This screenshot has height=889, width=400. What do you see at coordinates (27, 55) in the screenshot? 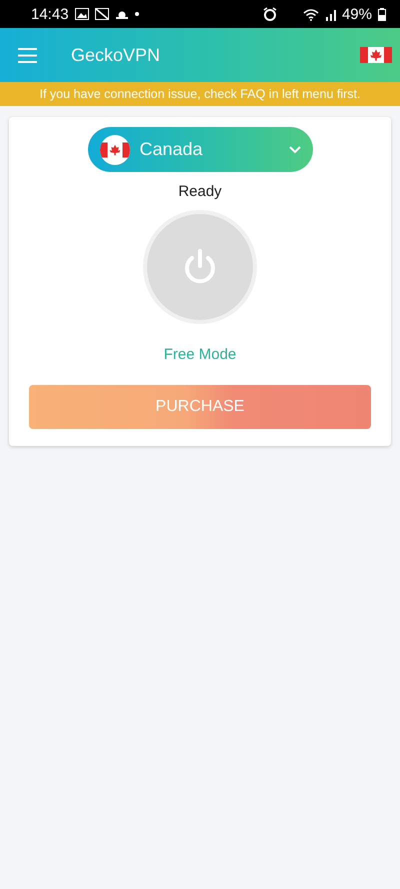
I see `menu-icon` at bounding box center [27, 55].